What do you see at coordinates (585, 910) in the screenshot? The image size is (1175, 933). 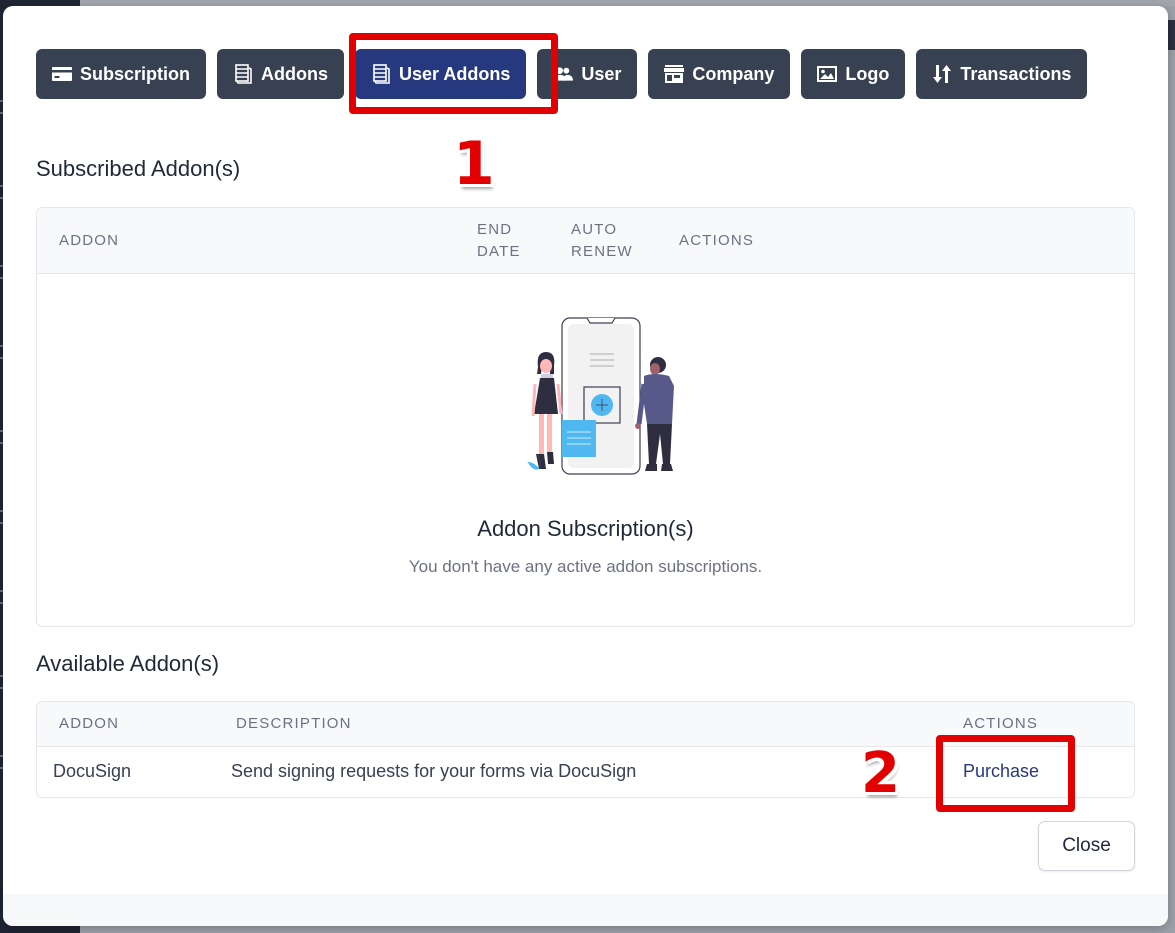 I see `modal-footer` at bounding box center [585, 910].